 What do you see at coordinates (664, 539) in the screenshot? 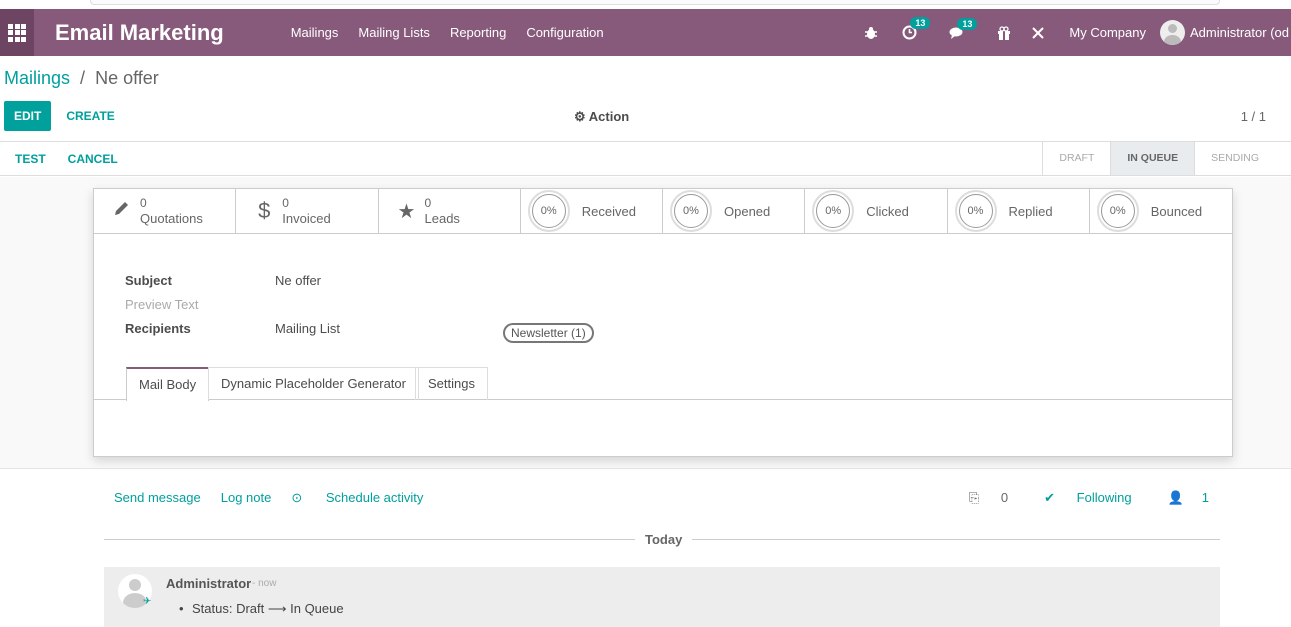
I see `date-separator-label: Today` at bounding box center [664, 539].